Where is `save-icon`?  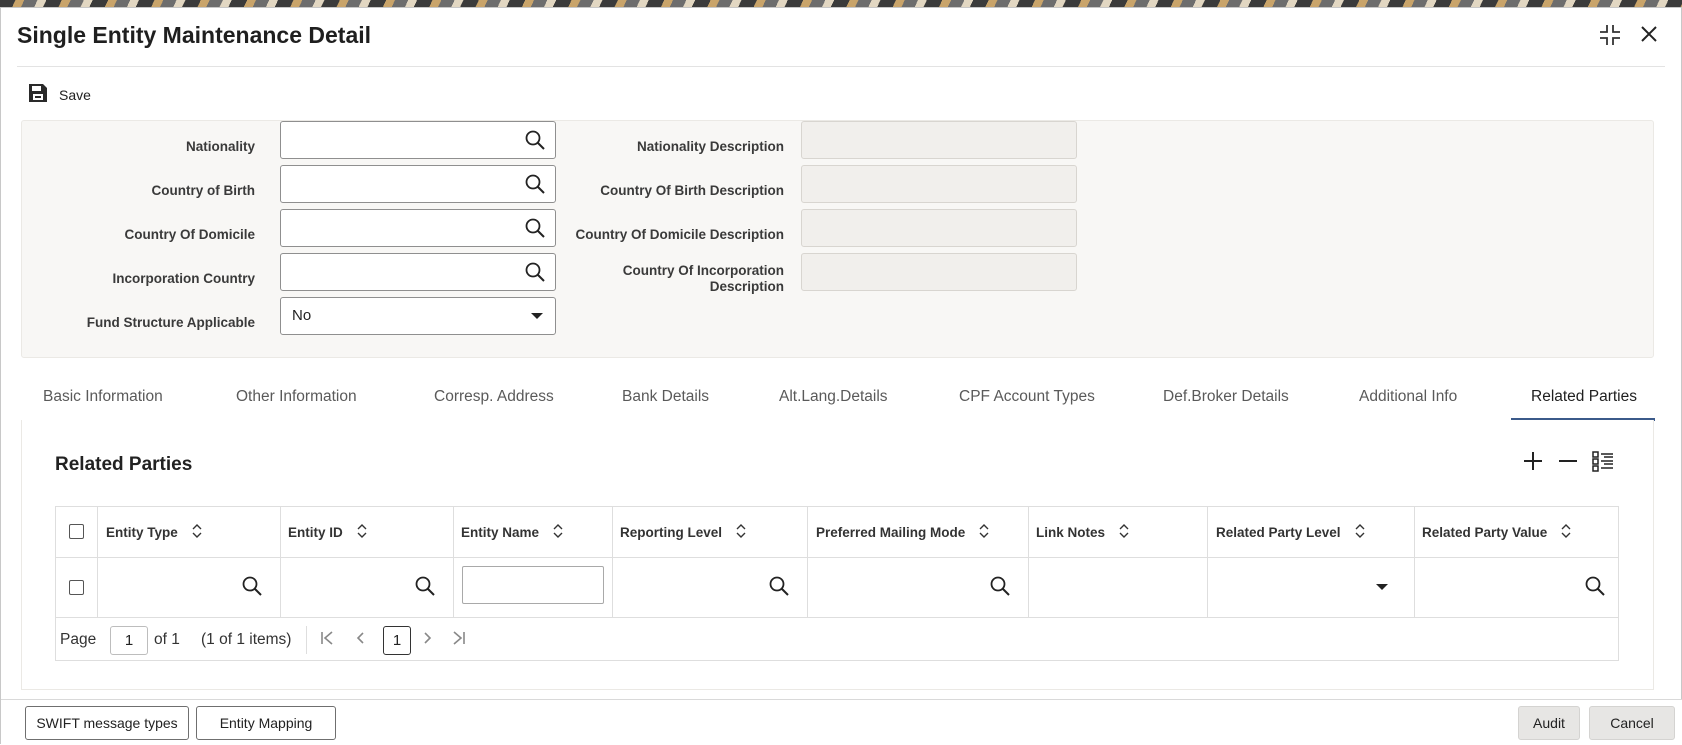 save-icon is located at coordinates (38, 95).